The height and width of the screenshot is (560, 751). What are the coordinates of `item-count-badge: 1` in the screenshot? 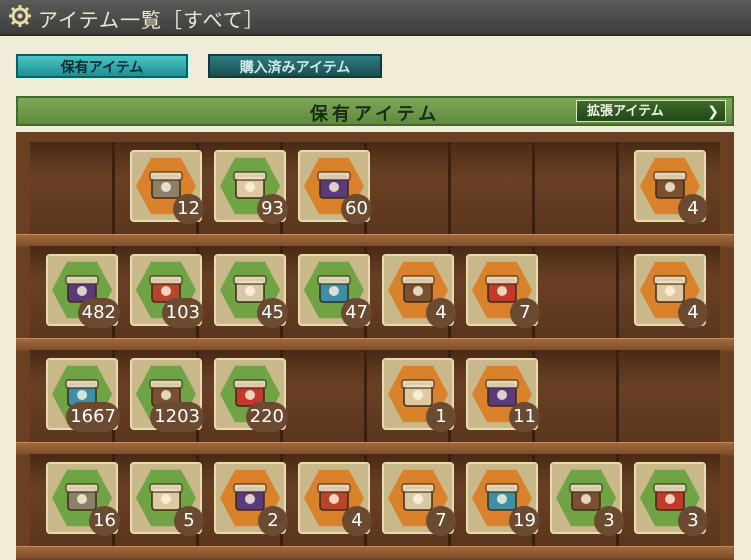 It's located at (441, 417).